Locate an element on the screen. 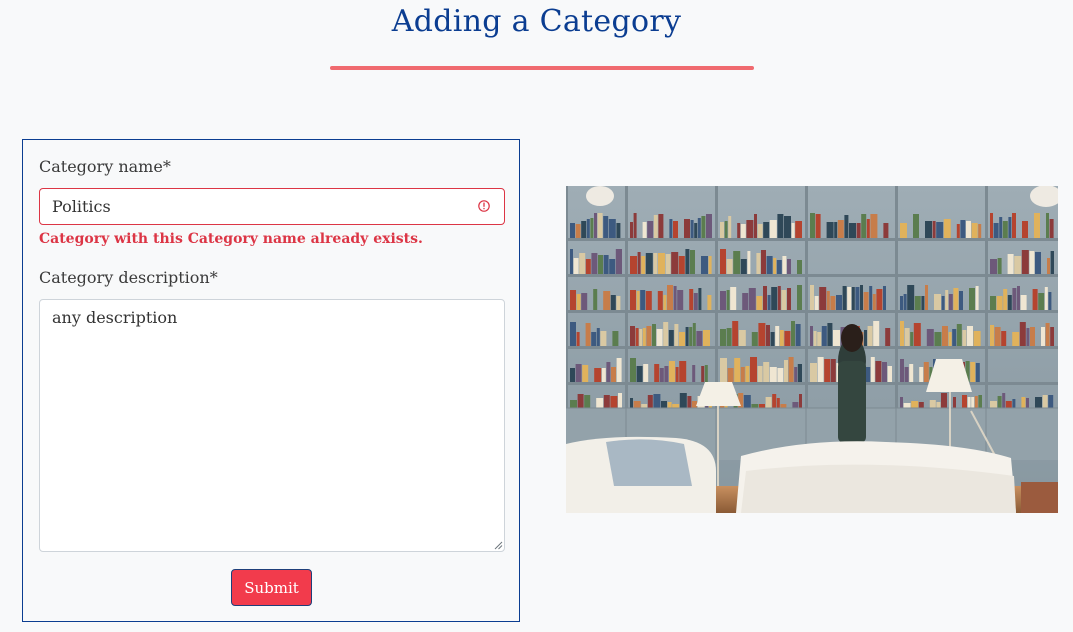 The width and height of the screenshot is (1073, 632). category-name-input is located at coordinates (272, 206).